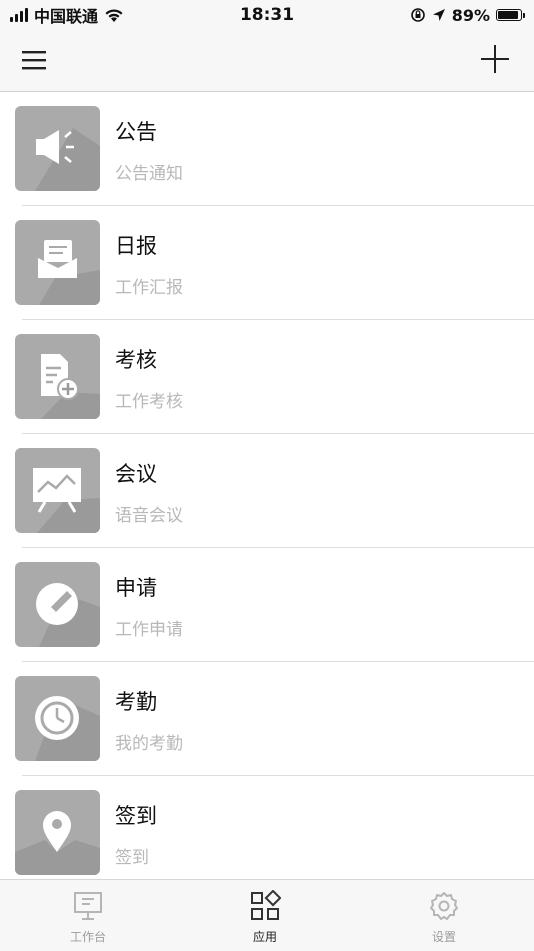  Describe the element at coordinates (267, 719) in the screenshot. I see `list-item-attendance: 考勤 我的考勤` at that location.